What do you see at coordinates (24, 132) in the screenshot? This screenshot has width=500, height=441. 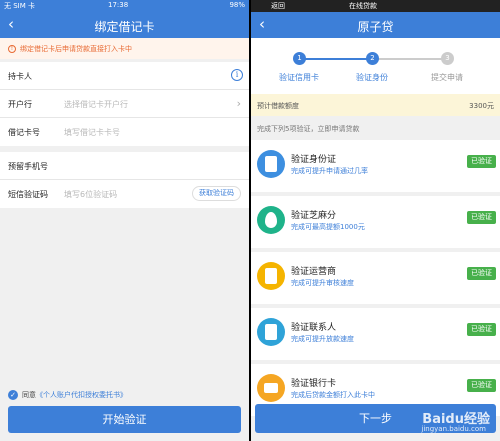 I see `card-number-label: 借记卡号` at bounding box center [24, 132].